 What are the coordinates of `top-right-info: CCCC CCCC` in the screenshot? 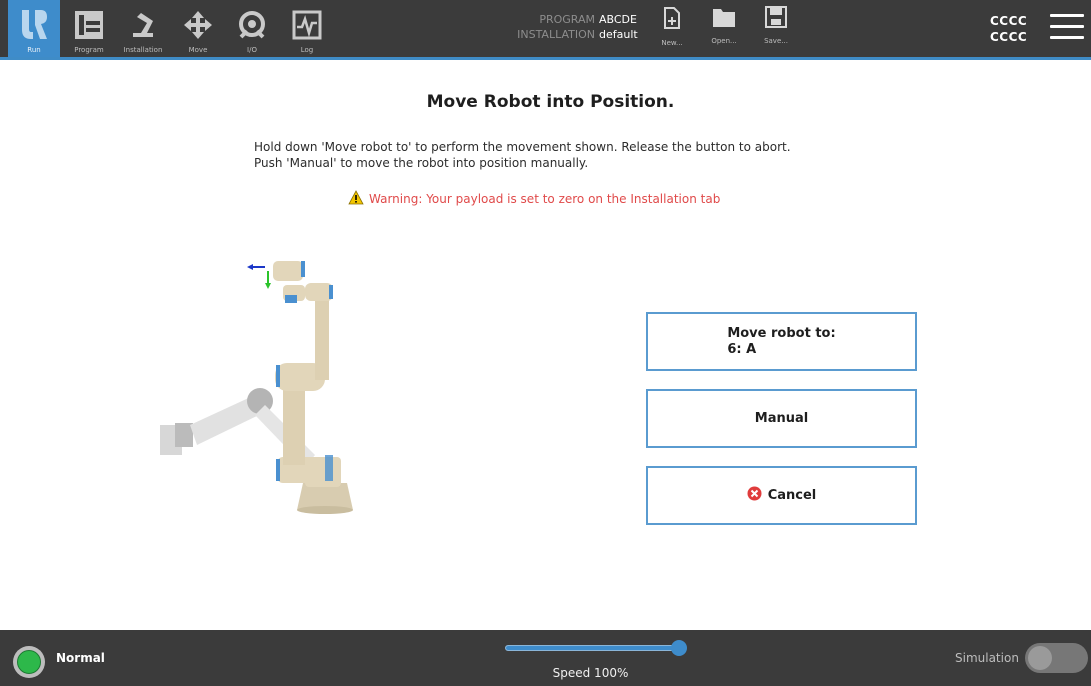 It's located at (1008, 29).